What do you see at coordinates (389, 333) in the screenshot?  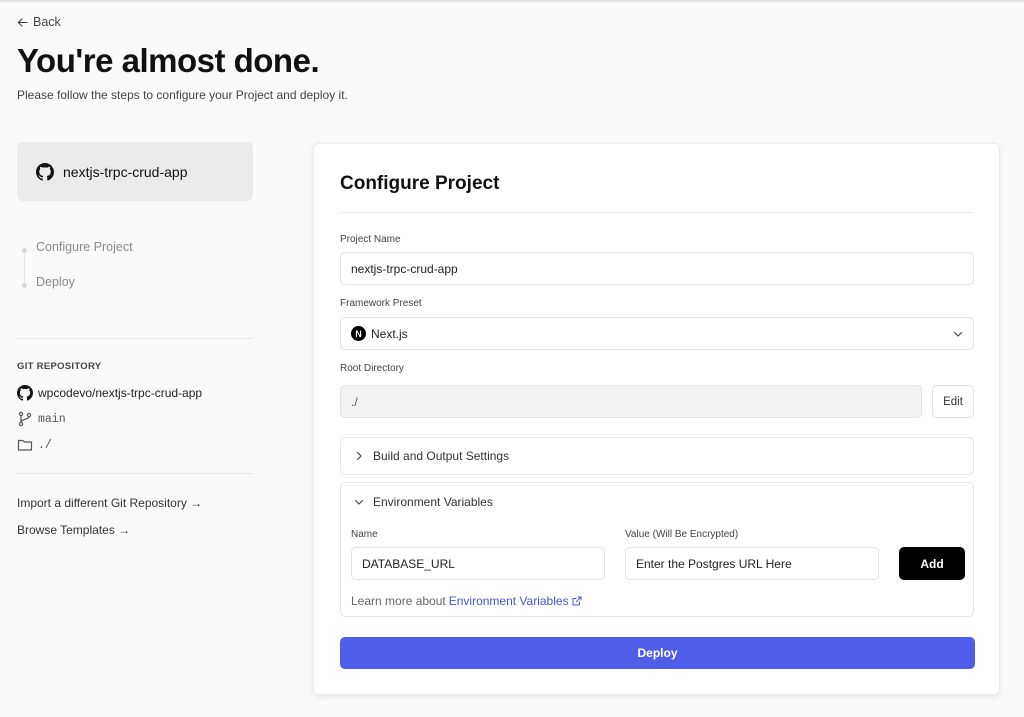 I see `framework-preset-value: Next.js` at bounding box center [389, 333].